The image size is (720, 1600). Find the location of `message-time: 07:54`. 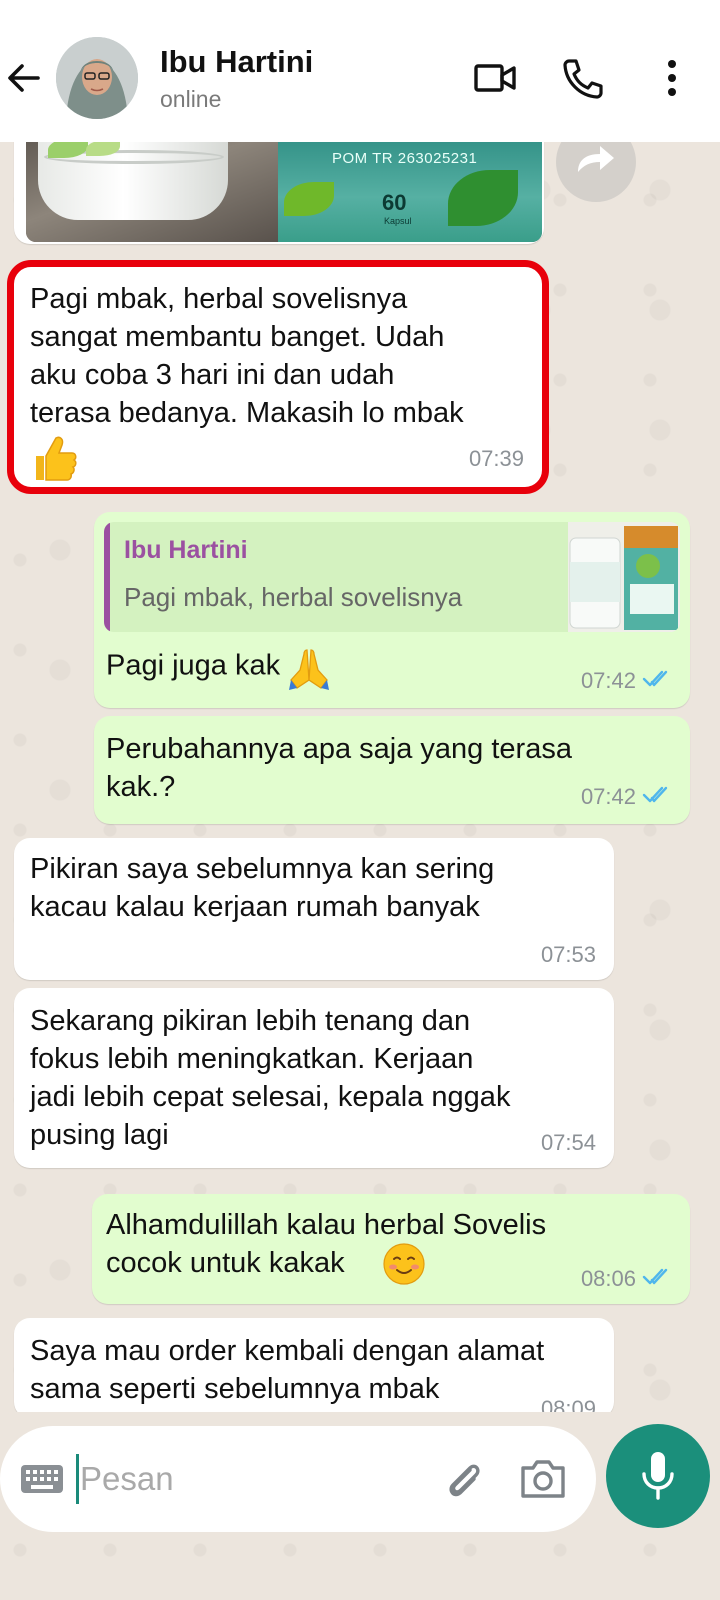

message-time: 07:54 is located at coordinates (568, 1142).